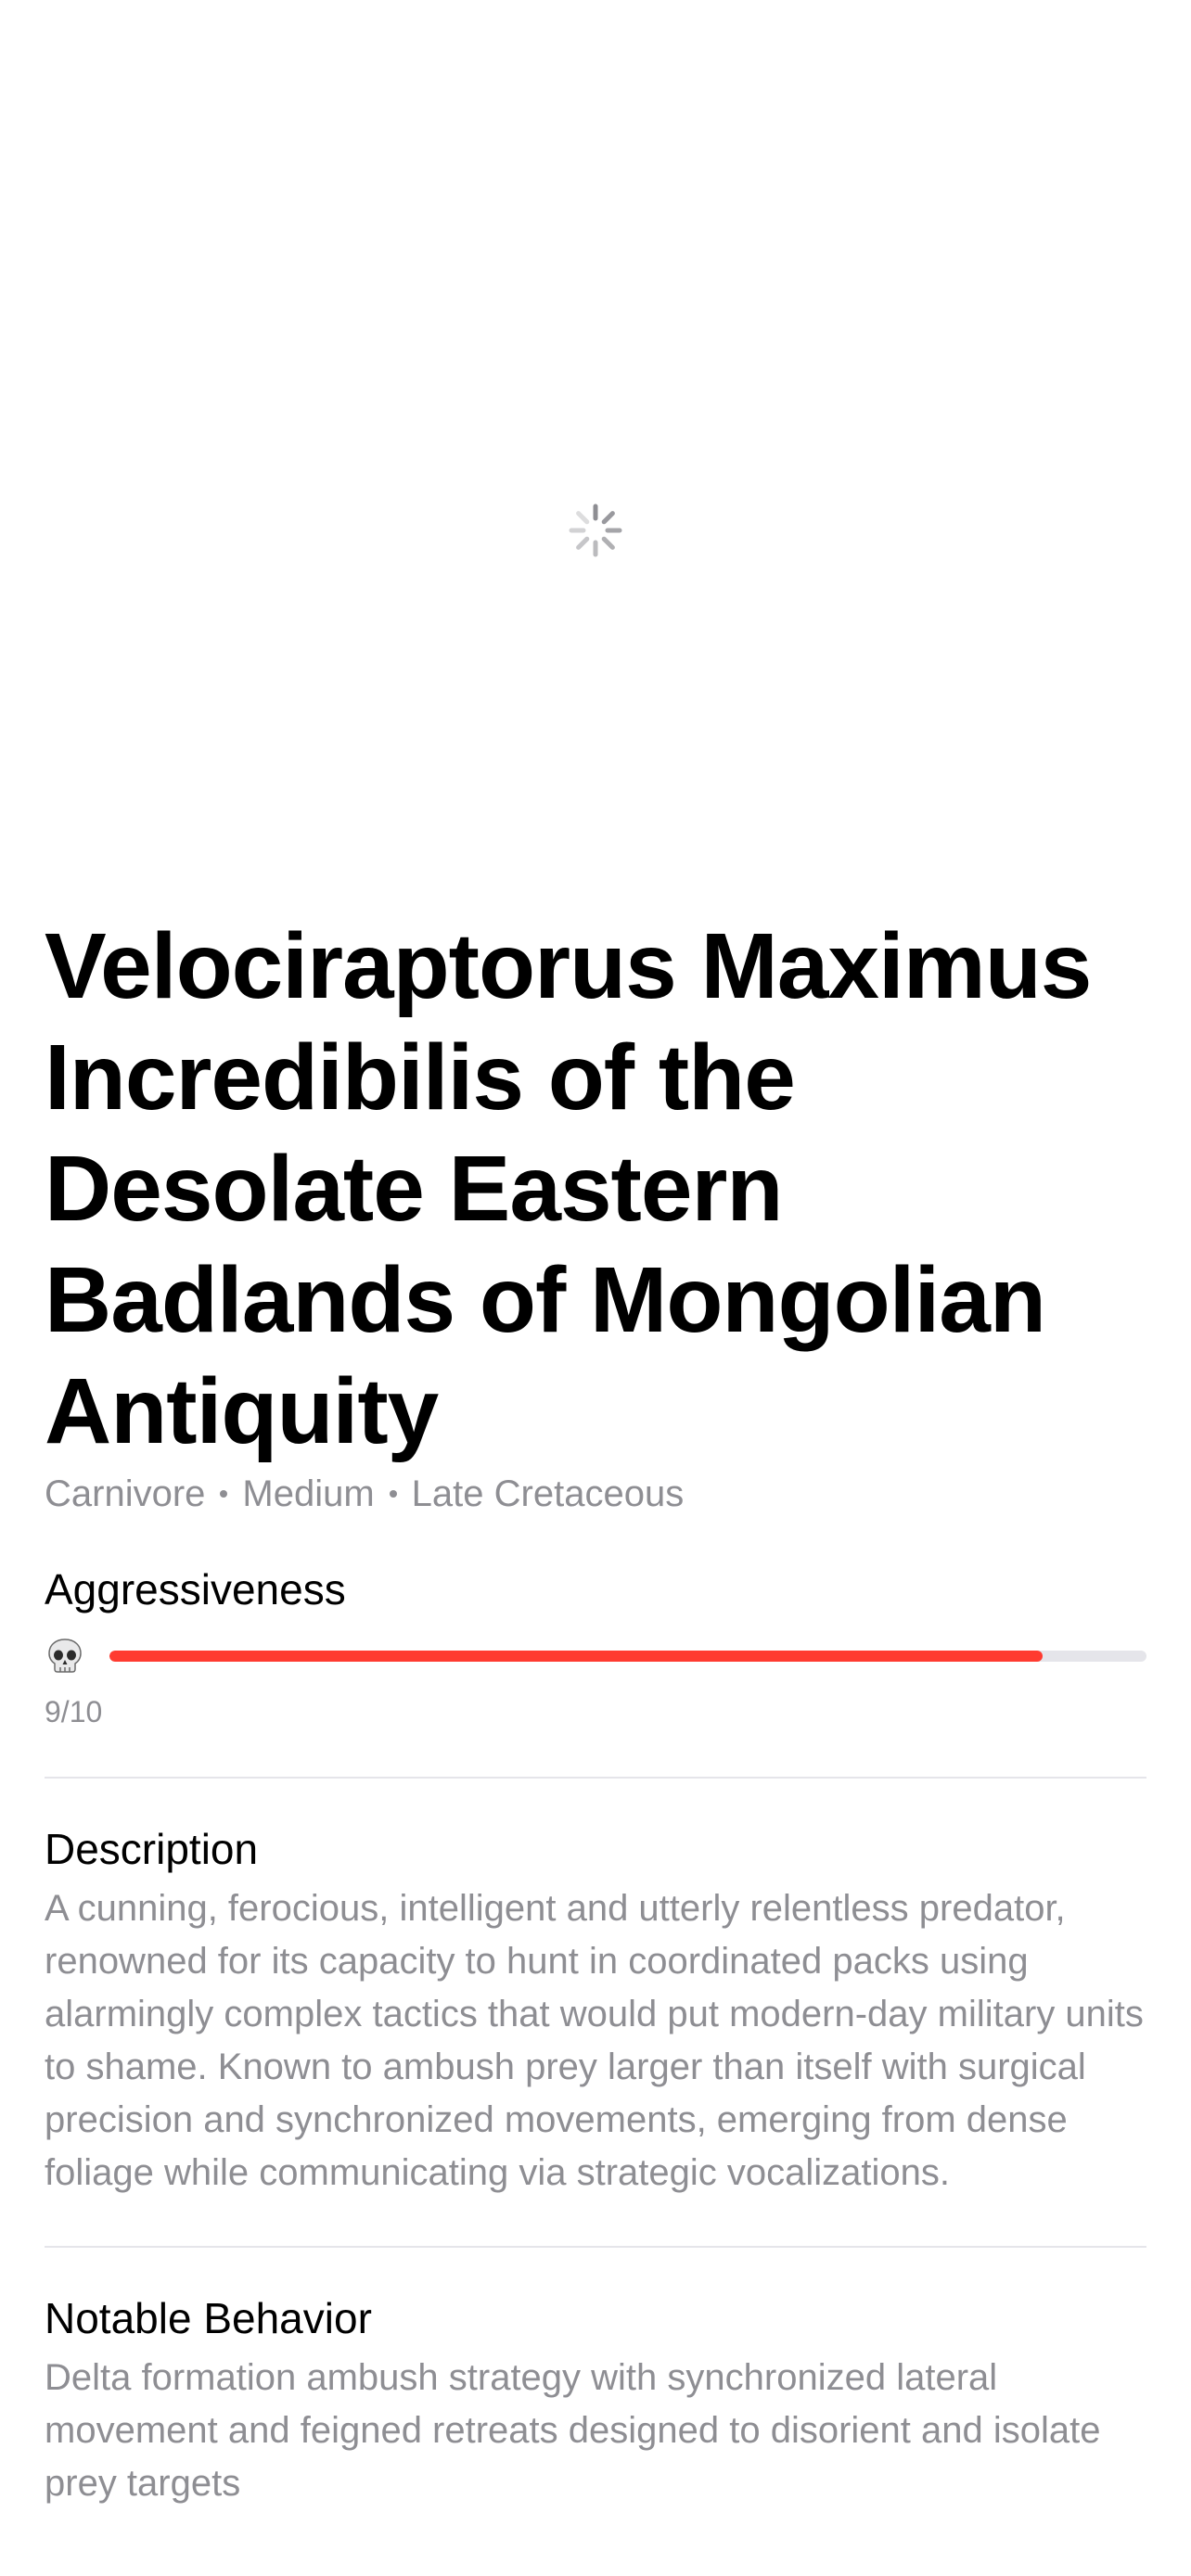  Describe the element at coordinates (74, 1712) in the screenshot. I see `aggressiveness-score: 9/10` at that location.